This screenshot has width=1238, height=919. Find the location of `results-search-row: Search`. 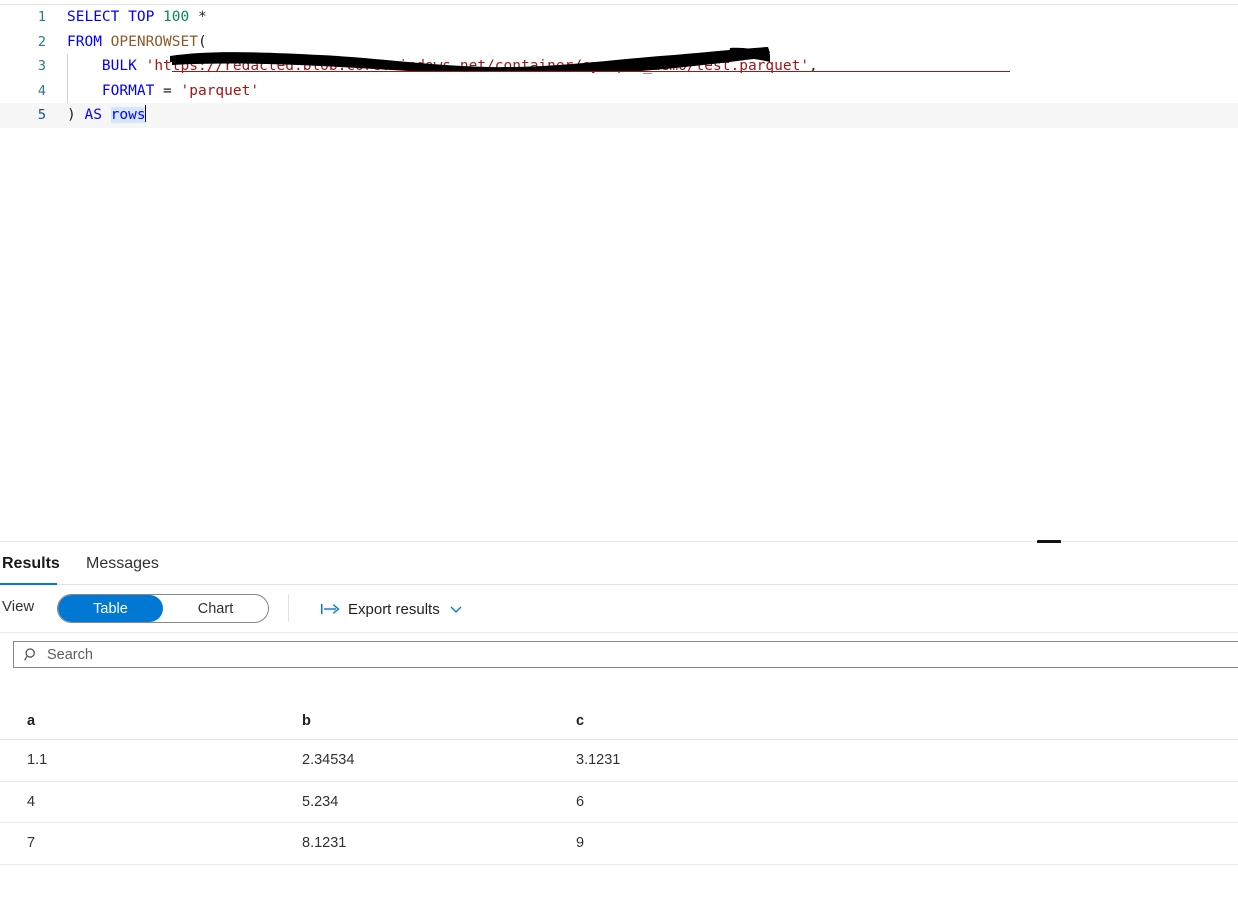

results-search-row: Search is located at coordinates (619, 654).